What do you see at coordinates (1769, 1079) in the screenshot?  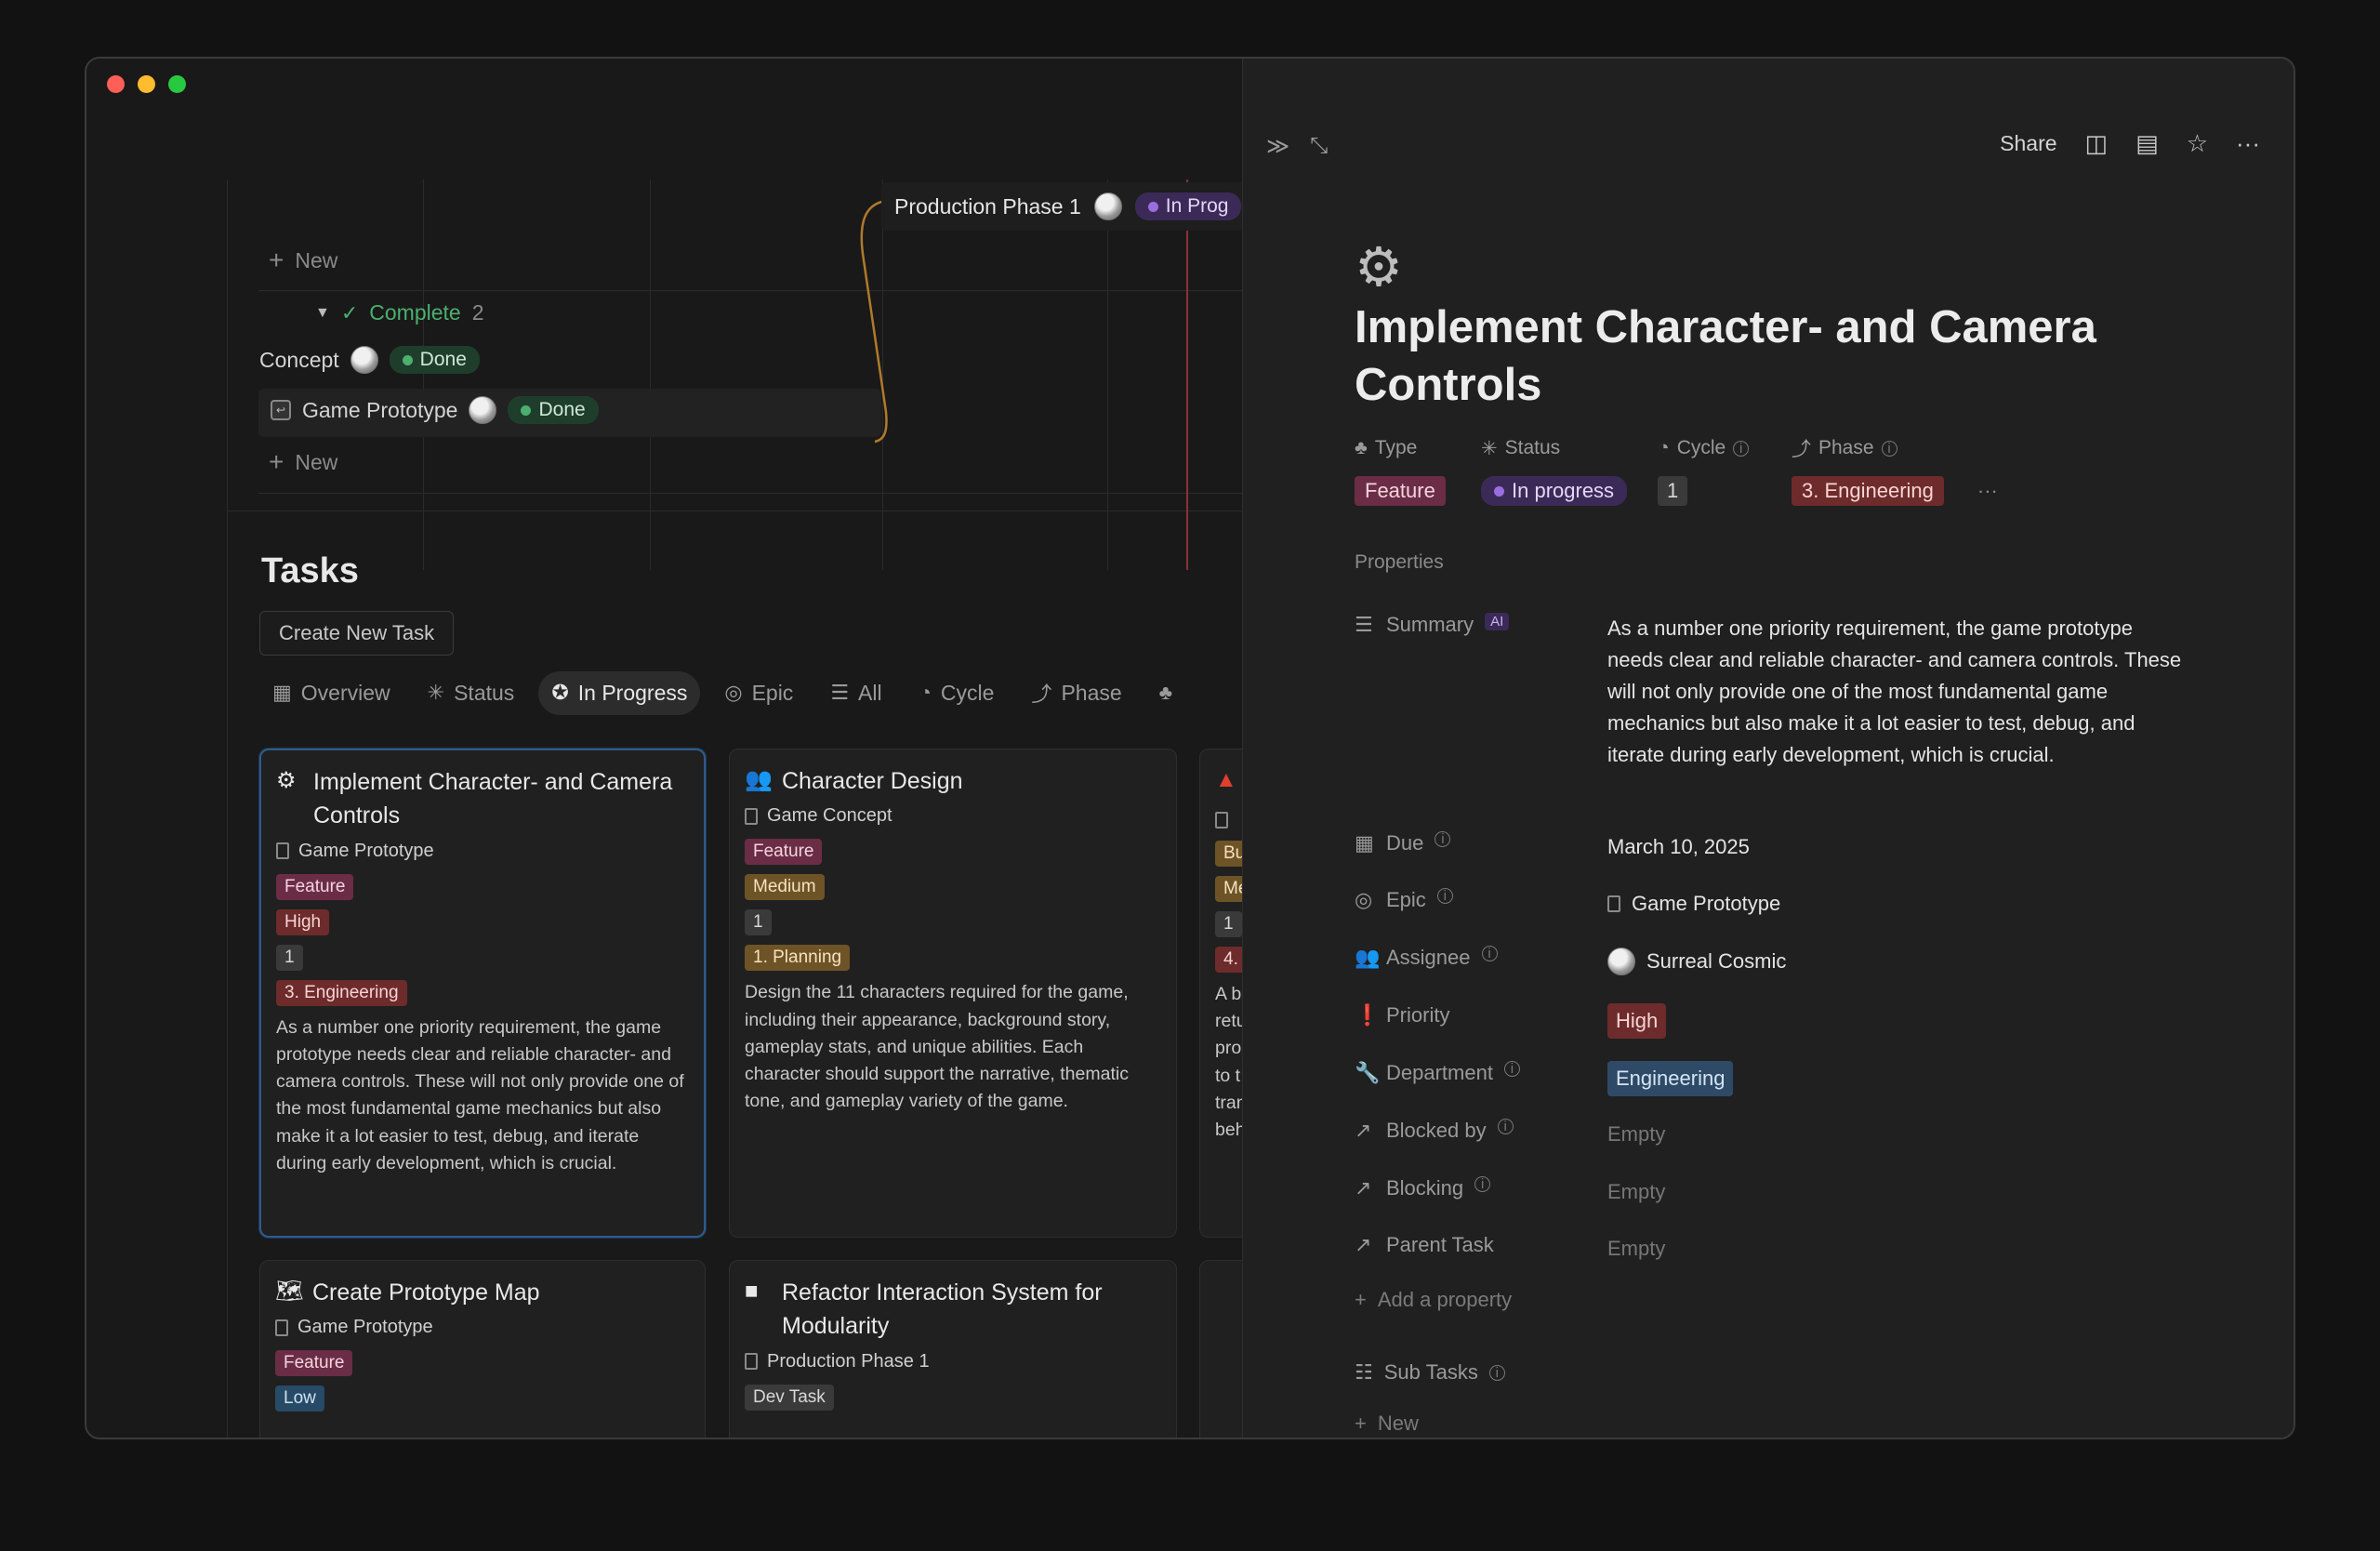 I see `property-department: 🔧 Department i Engineering` at bounding box center [1769, 1079].